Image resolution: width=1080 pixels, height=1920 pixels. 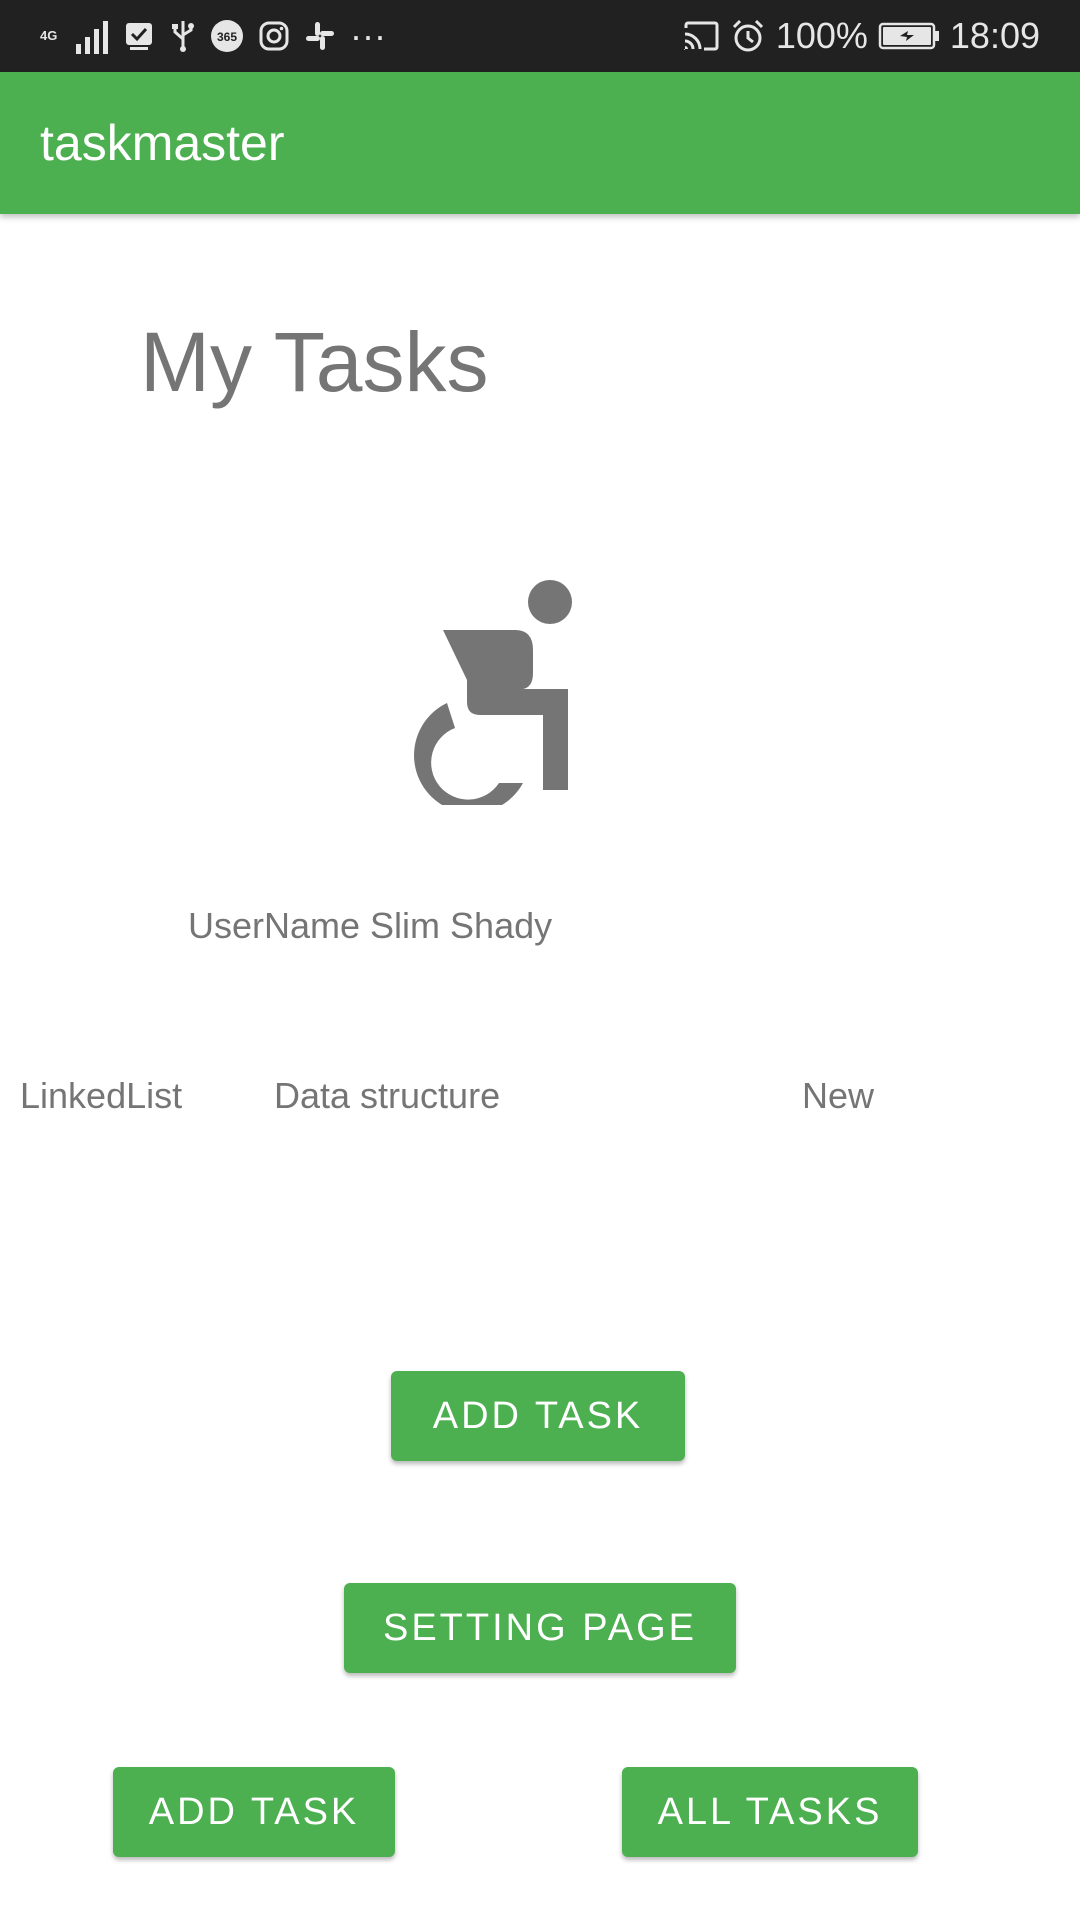 What do you see at coordinates (540, 1628) in the screenshot?
I see `setting-page-button: SETTING PAGE` at bounding box center [540, 1628].